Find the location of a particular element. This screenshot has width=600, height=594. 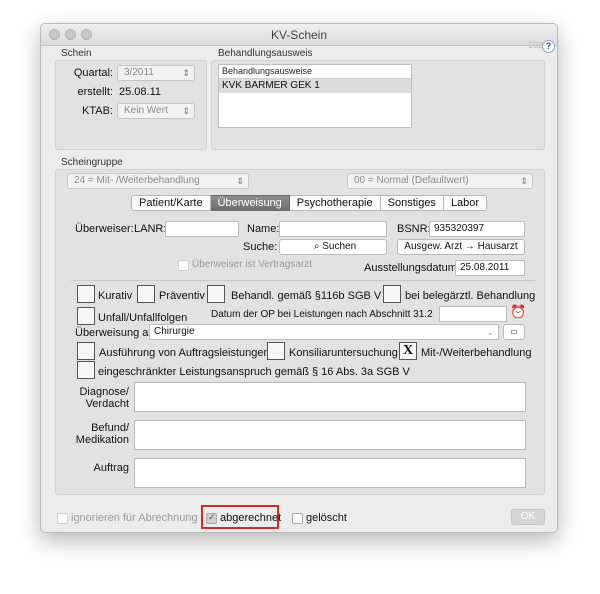

unfall-checkbox is located at coordinates (86, 316).